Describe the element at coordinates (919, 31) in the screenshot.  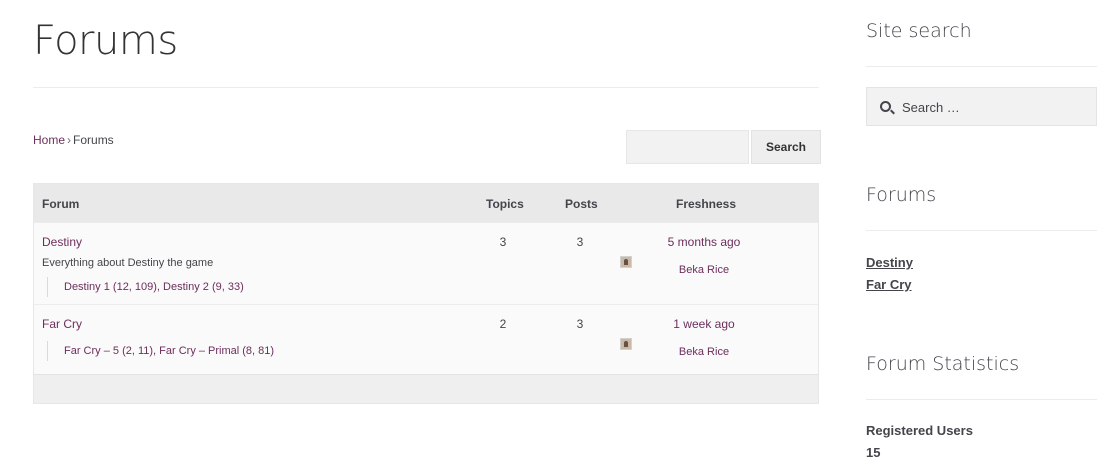
I see `site-search-title: Site search` at that location.